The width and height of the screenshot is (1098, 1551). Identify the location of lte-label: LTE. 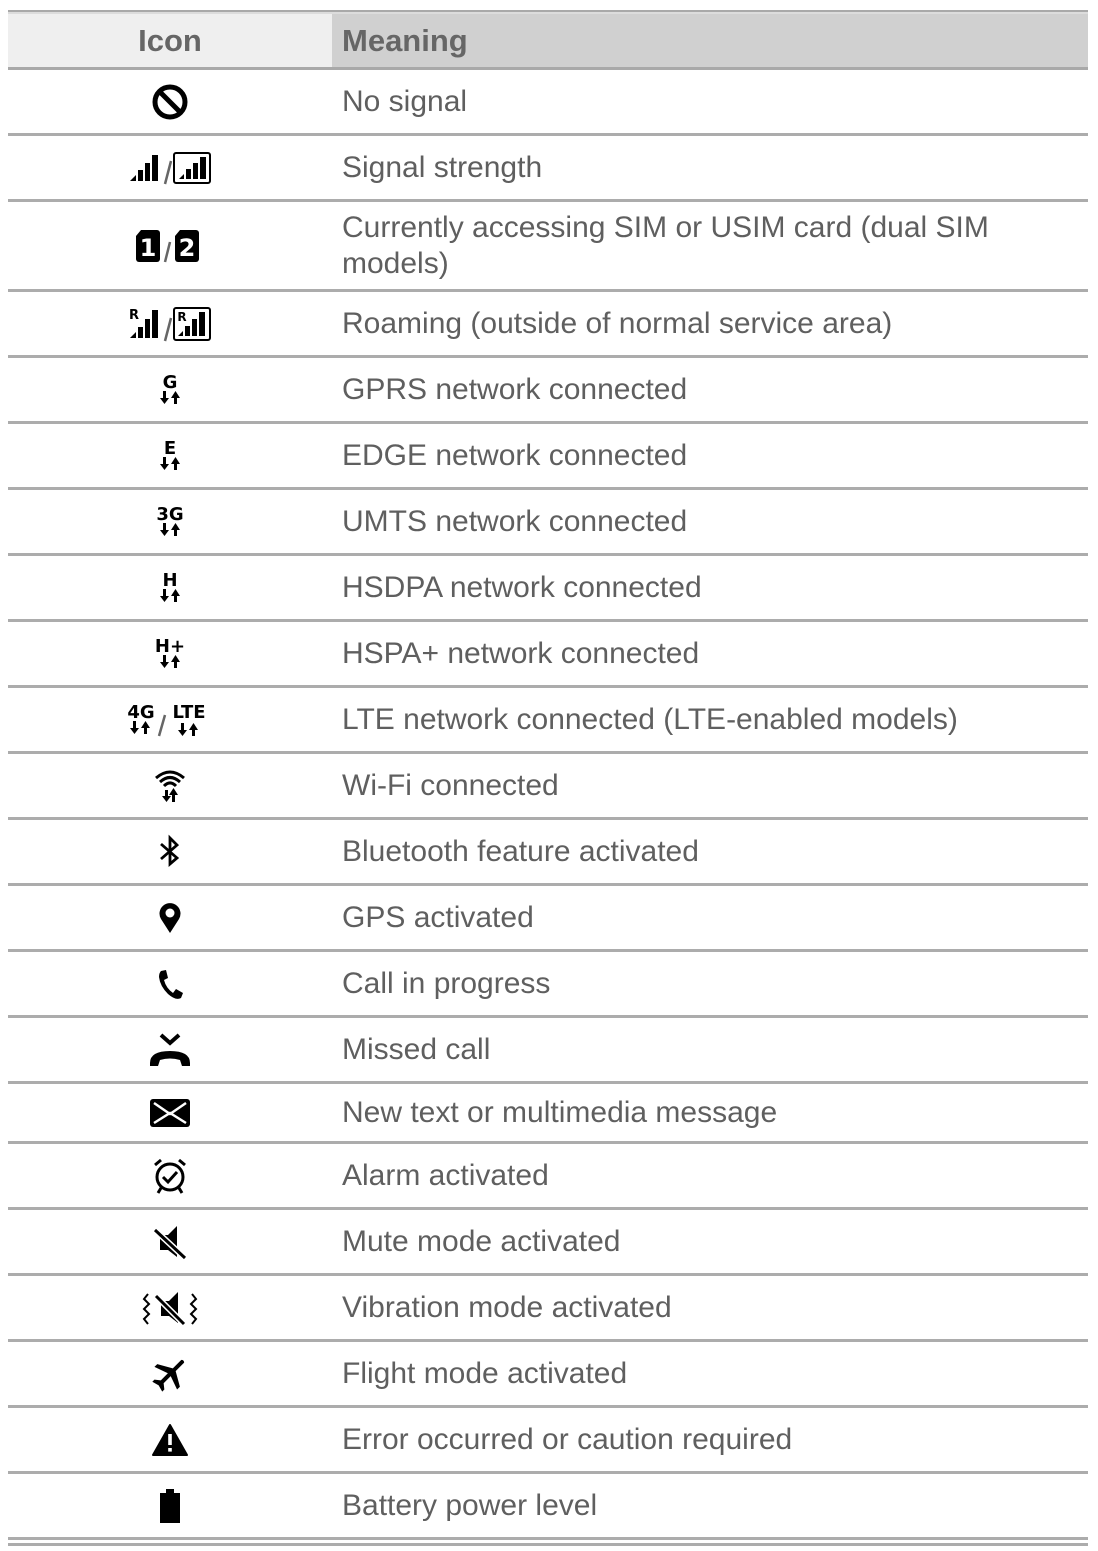
(188, 712).